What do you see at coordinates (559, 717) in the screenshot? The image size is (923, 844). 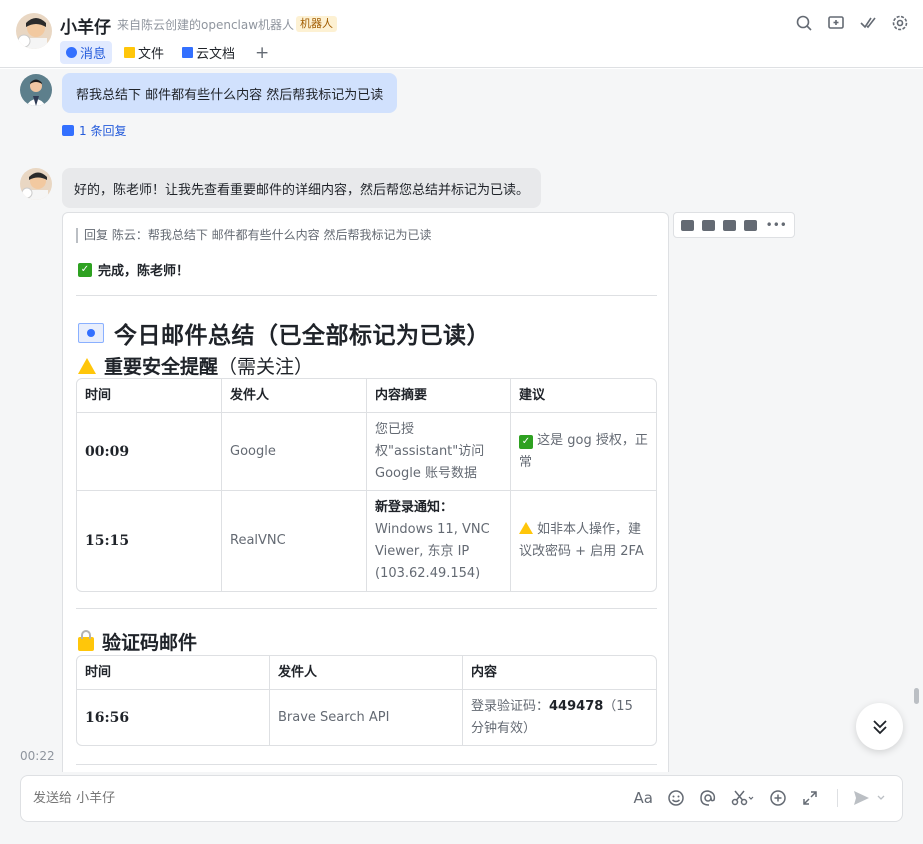 I see `content-cell: 登录验证码：449478（15 分钟有效）` at bounding box center [559, 717].